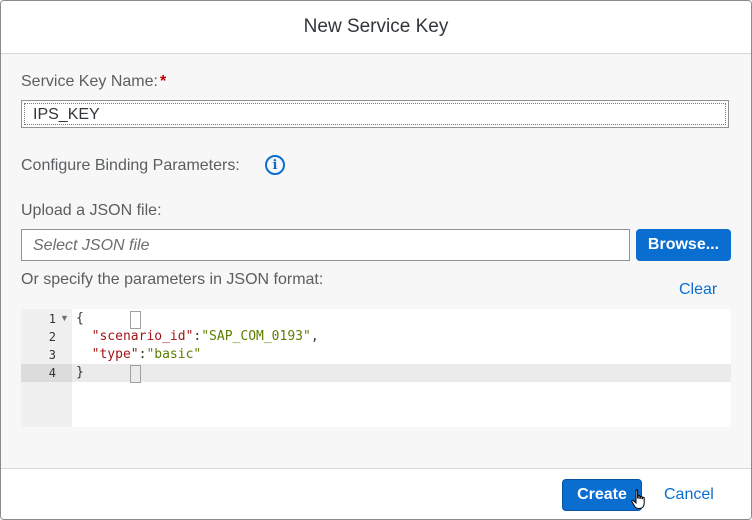 The width and height of the screenshot is (752, 520). What do you see at coordinates (376, 355) in the screenshot?
I see `editor-line: 3 "type":"basic"` at bounding box center [376, 355].